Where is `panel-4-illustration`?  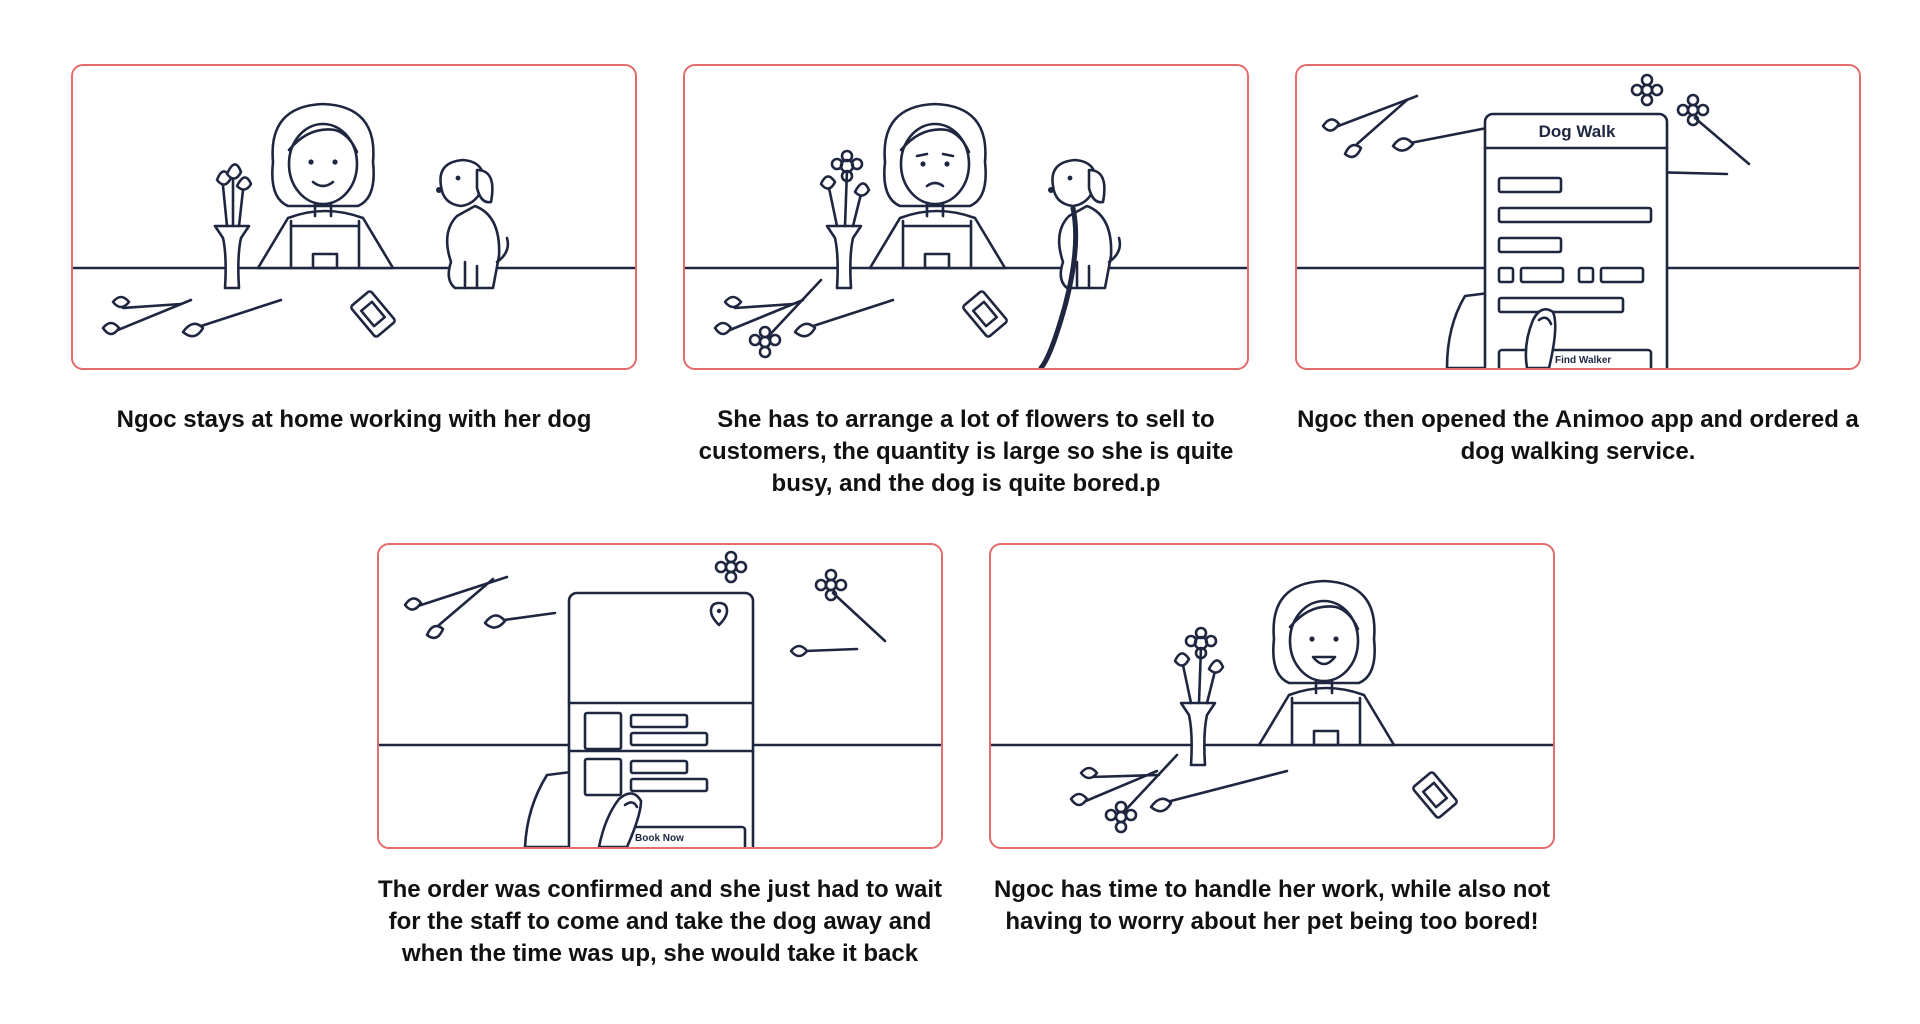 panel-4-illustration is located at coordinates (660, 698).